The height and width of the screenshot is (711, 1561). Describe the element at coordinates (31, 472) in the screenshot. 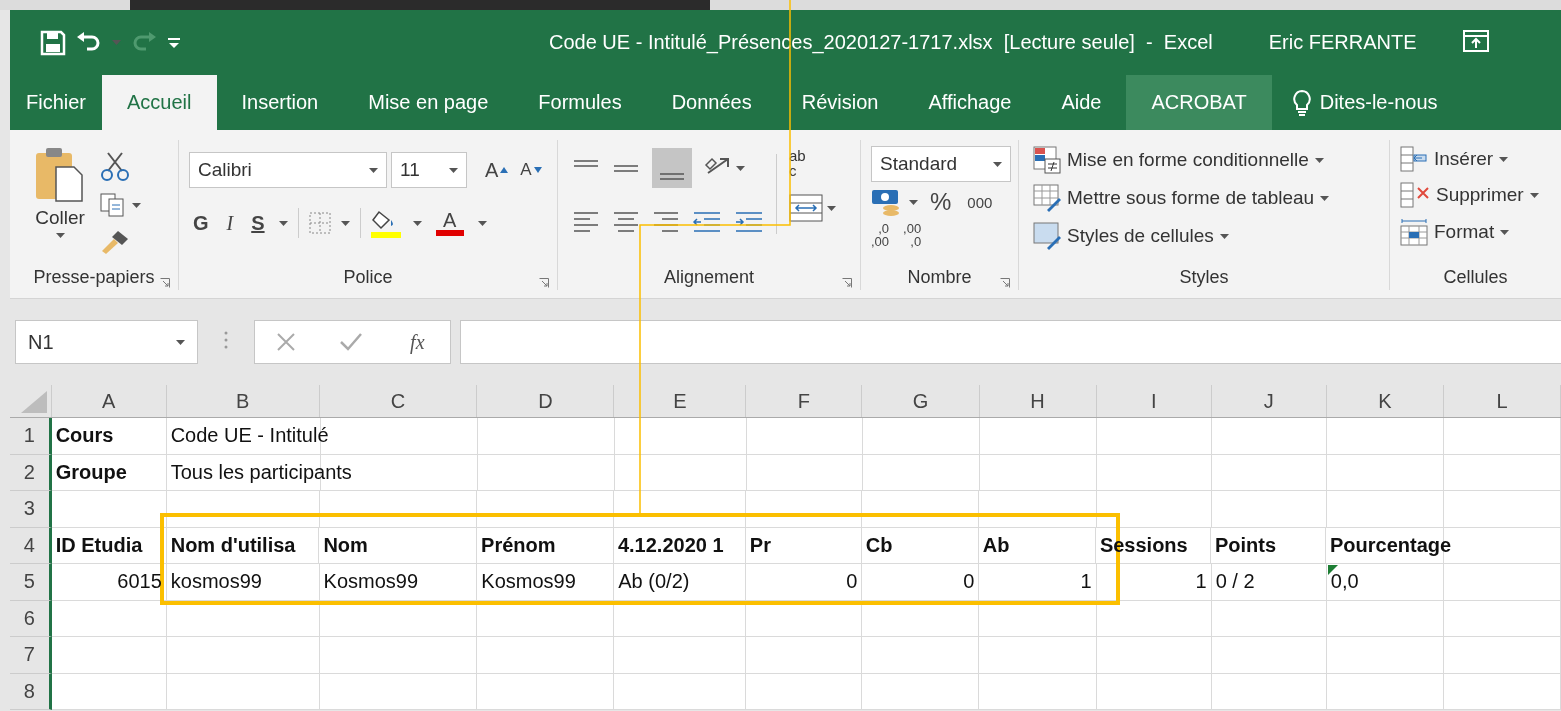

I see `row-header: 2` at that location.